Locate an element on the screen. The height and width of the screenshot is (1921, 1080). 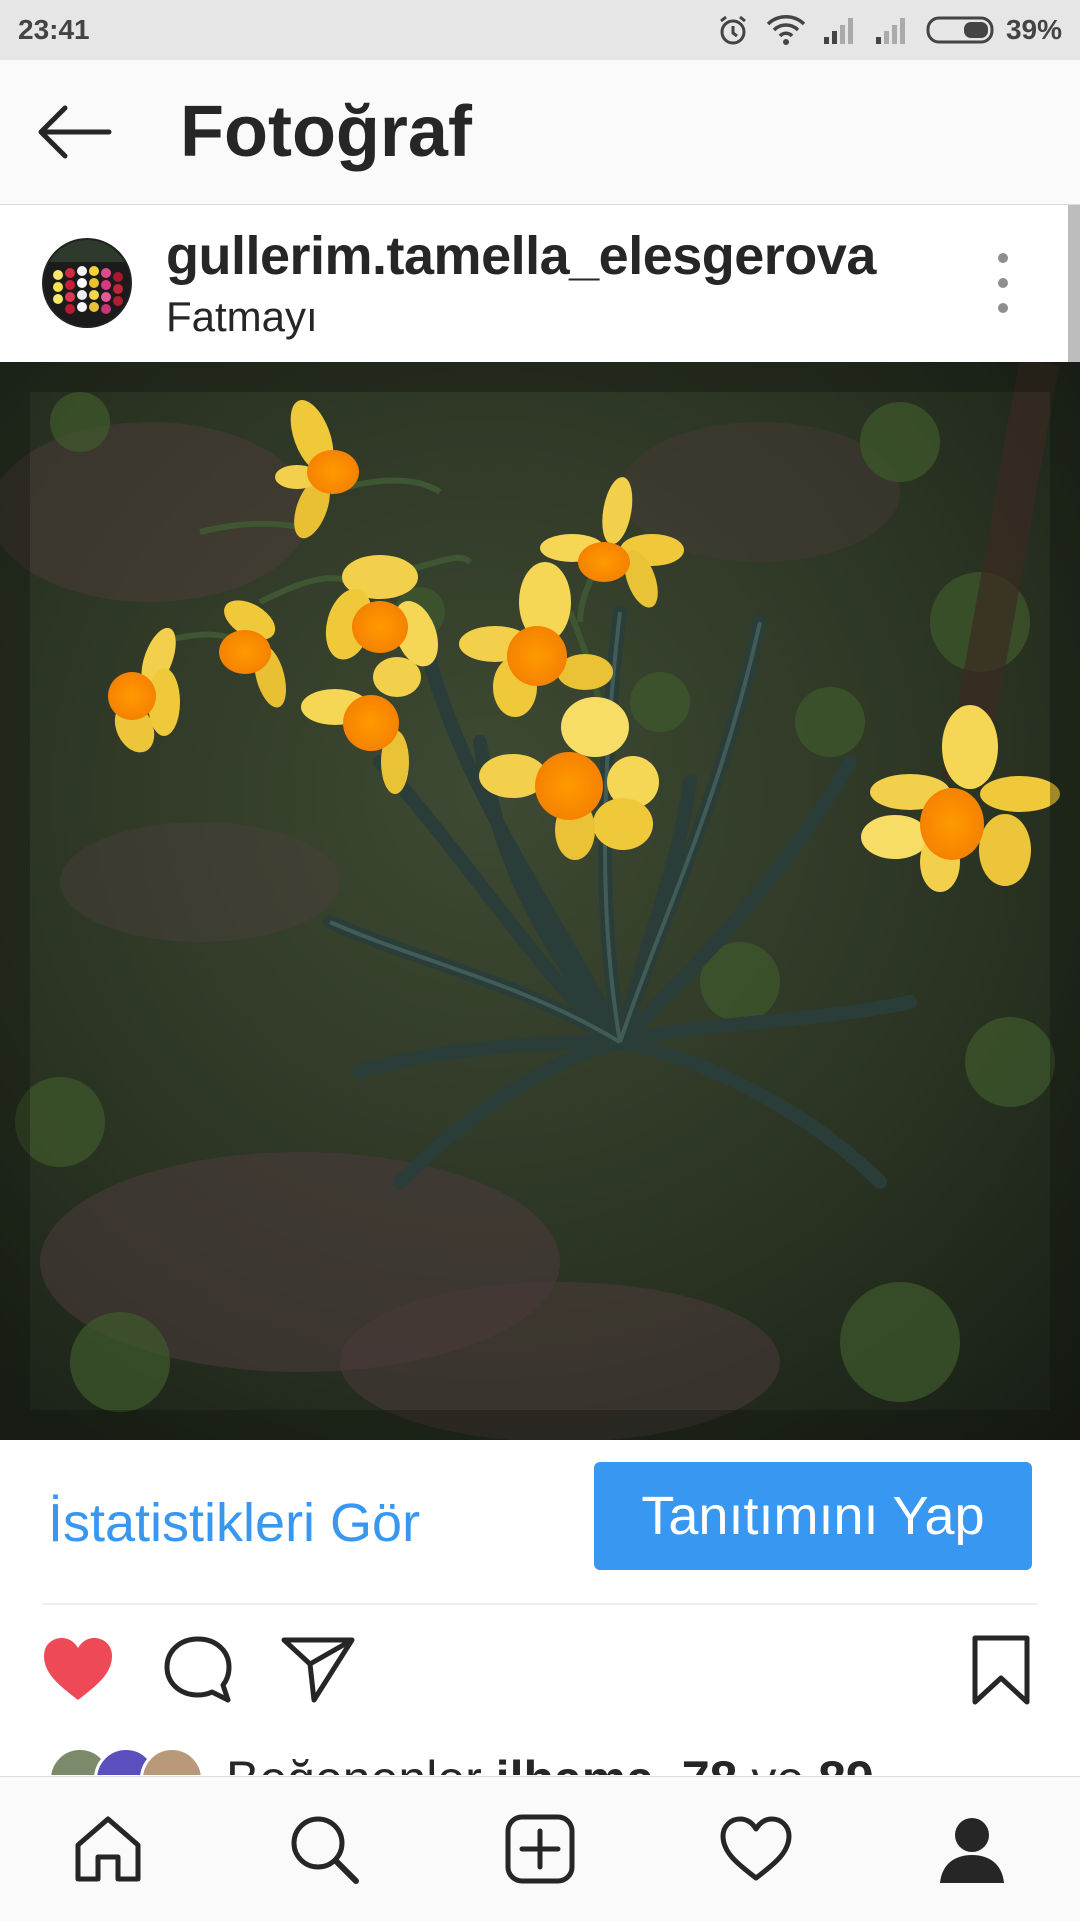
arrow-left-icon is located at coordinates (75, 132).